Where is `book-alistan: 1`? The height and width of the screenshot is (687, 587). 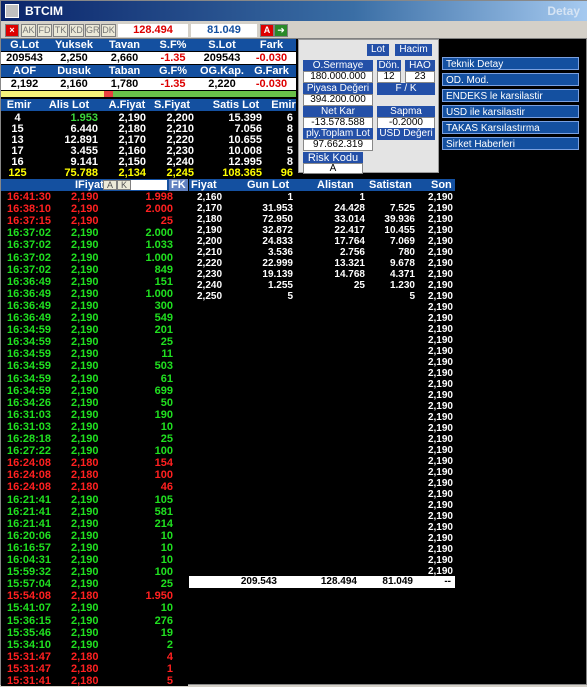
book-alistan: 1 is located at coordinates (362, 197).